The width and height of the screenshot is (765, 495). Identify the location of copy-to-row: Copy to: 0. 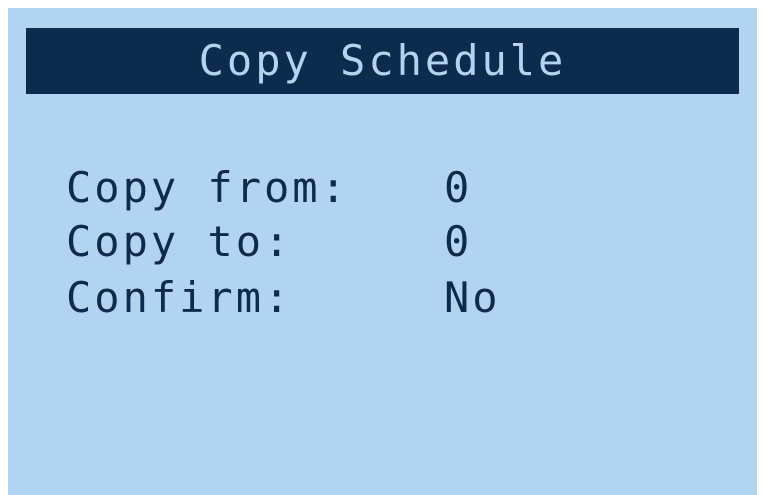
(267, 242).